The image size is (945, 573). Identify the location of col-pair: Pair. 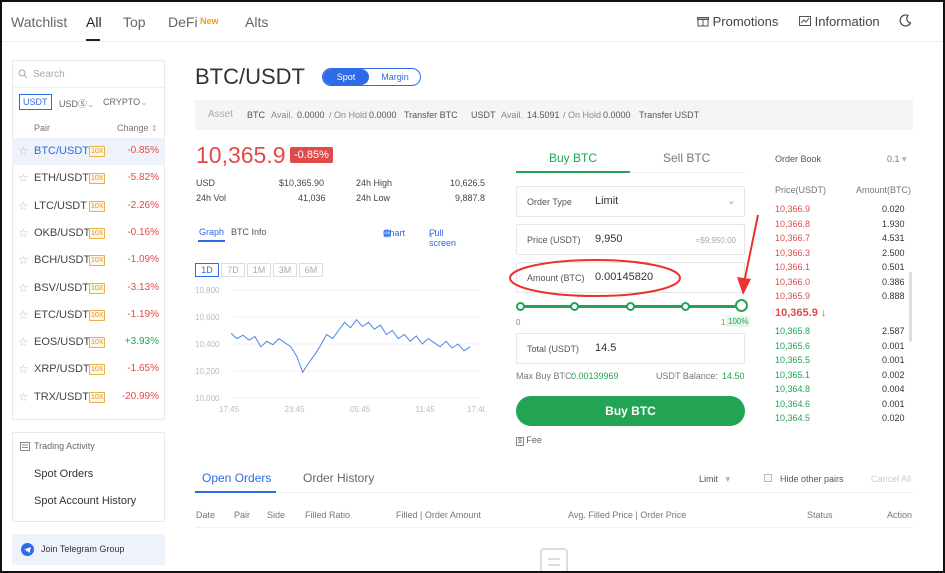
(242, 515).